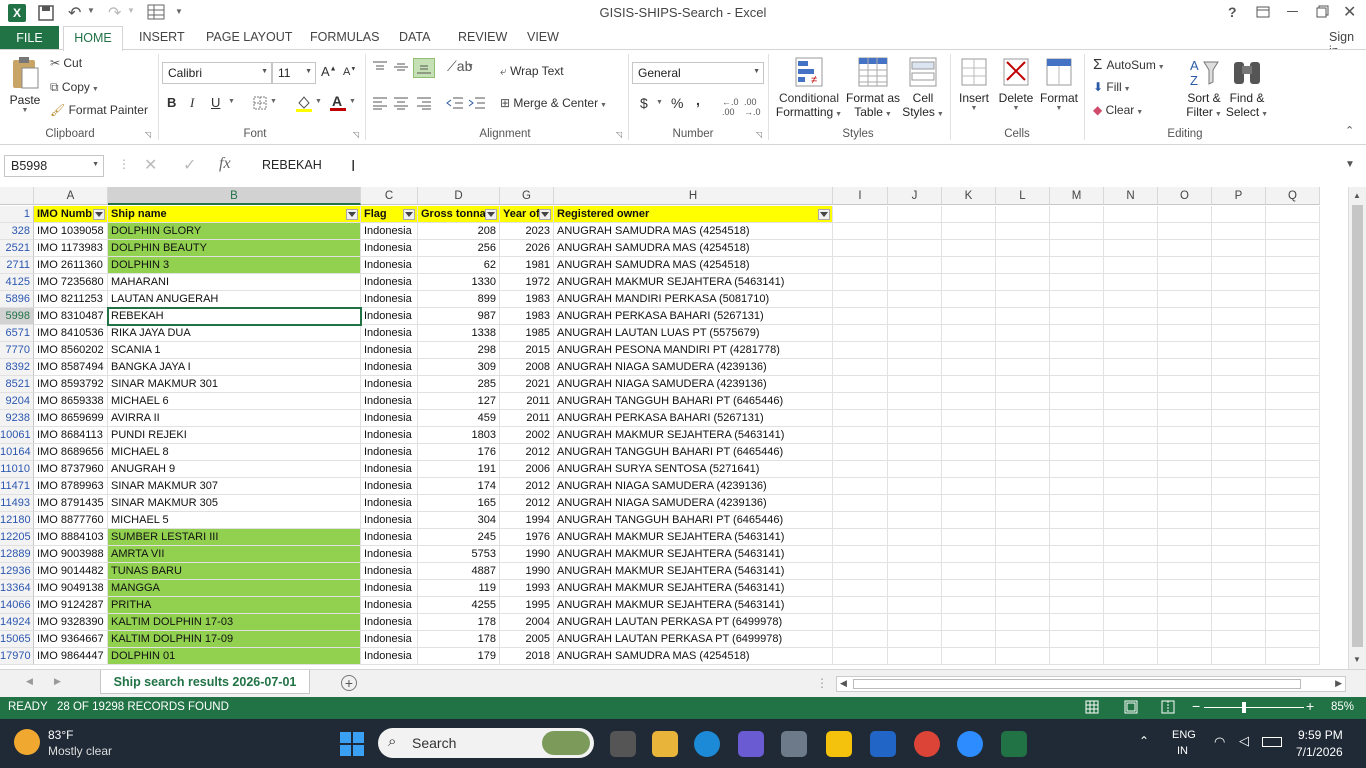 The width and height of the screenshot is (1366, 768). What do you see at coordinates (693, 333) in the screenshot?
I see `table-cell-owner: ANUGRAH LAUTAN LUAS PT (5575679)` at bounding box center [693, 333].